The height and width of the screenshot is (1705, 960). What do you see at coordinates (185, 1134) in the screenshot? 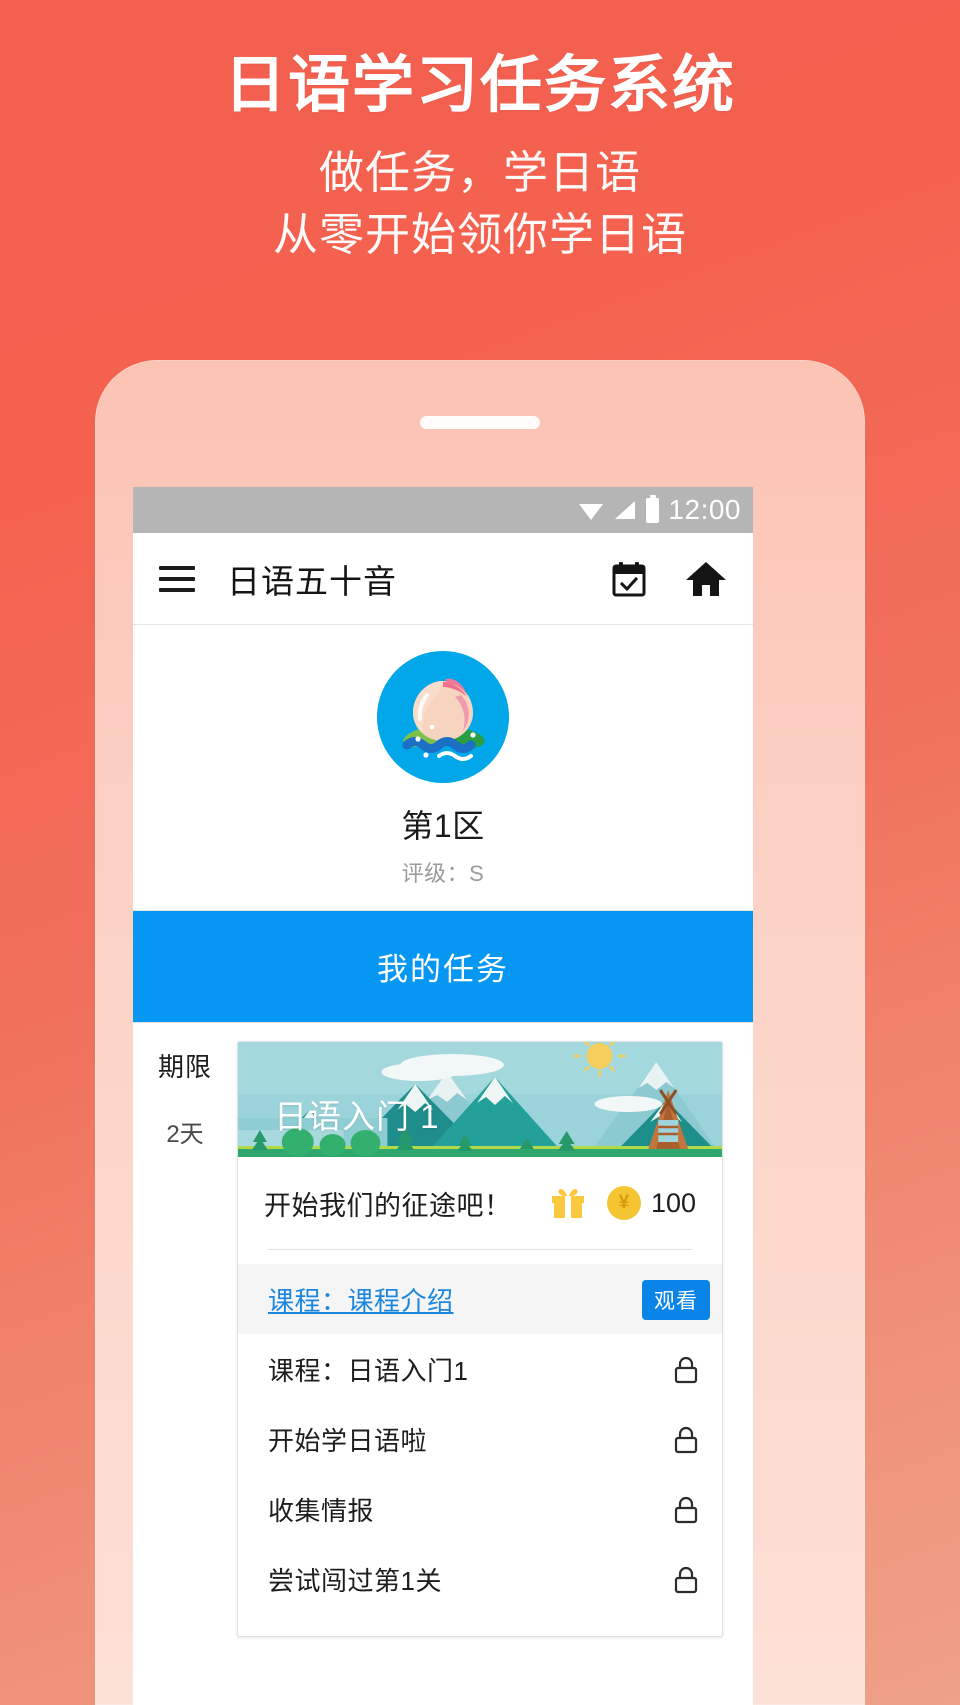
I see `deadline-value: 2天` at bounding box center [185, 1134].